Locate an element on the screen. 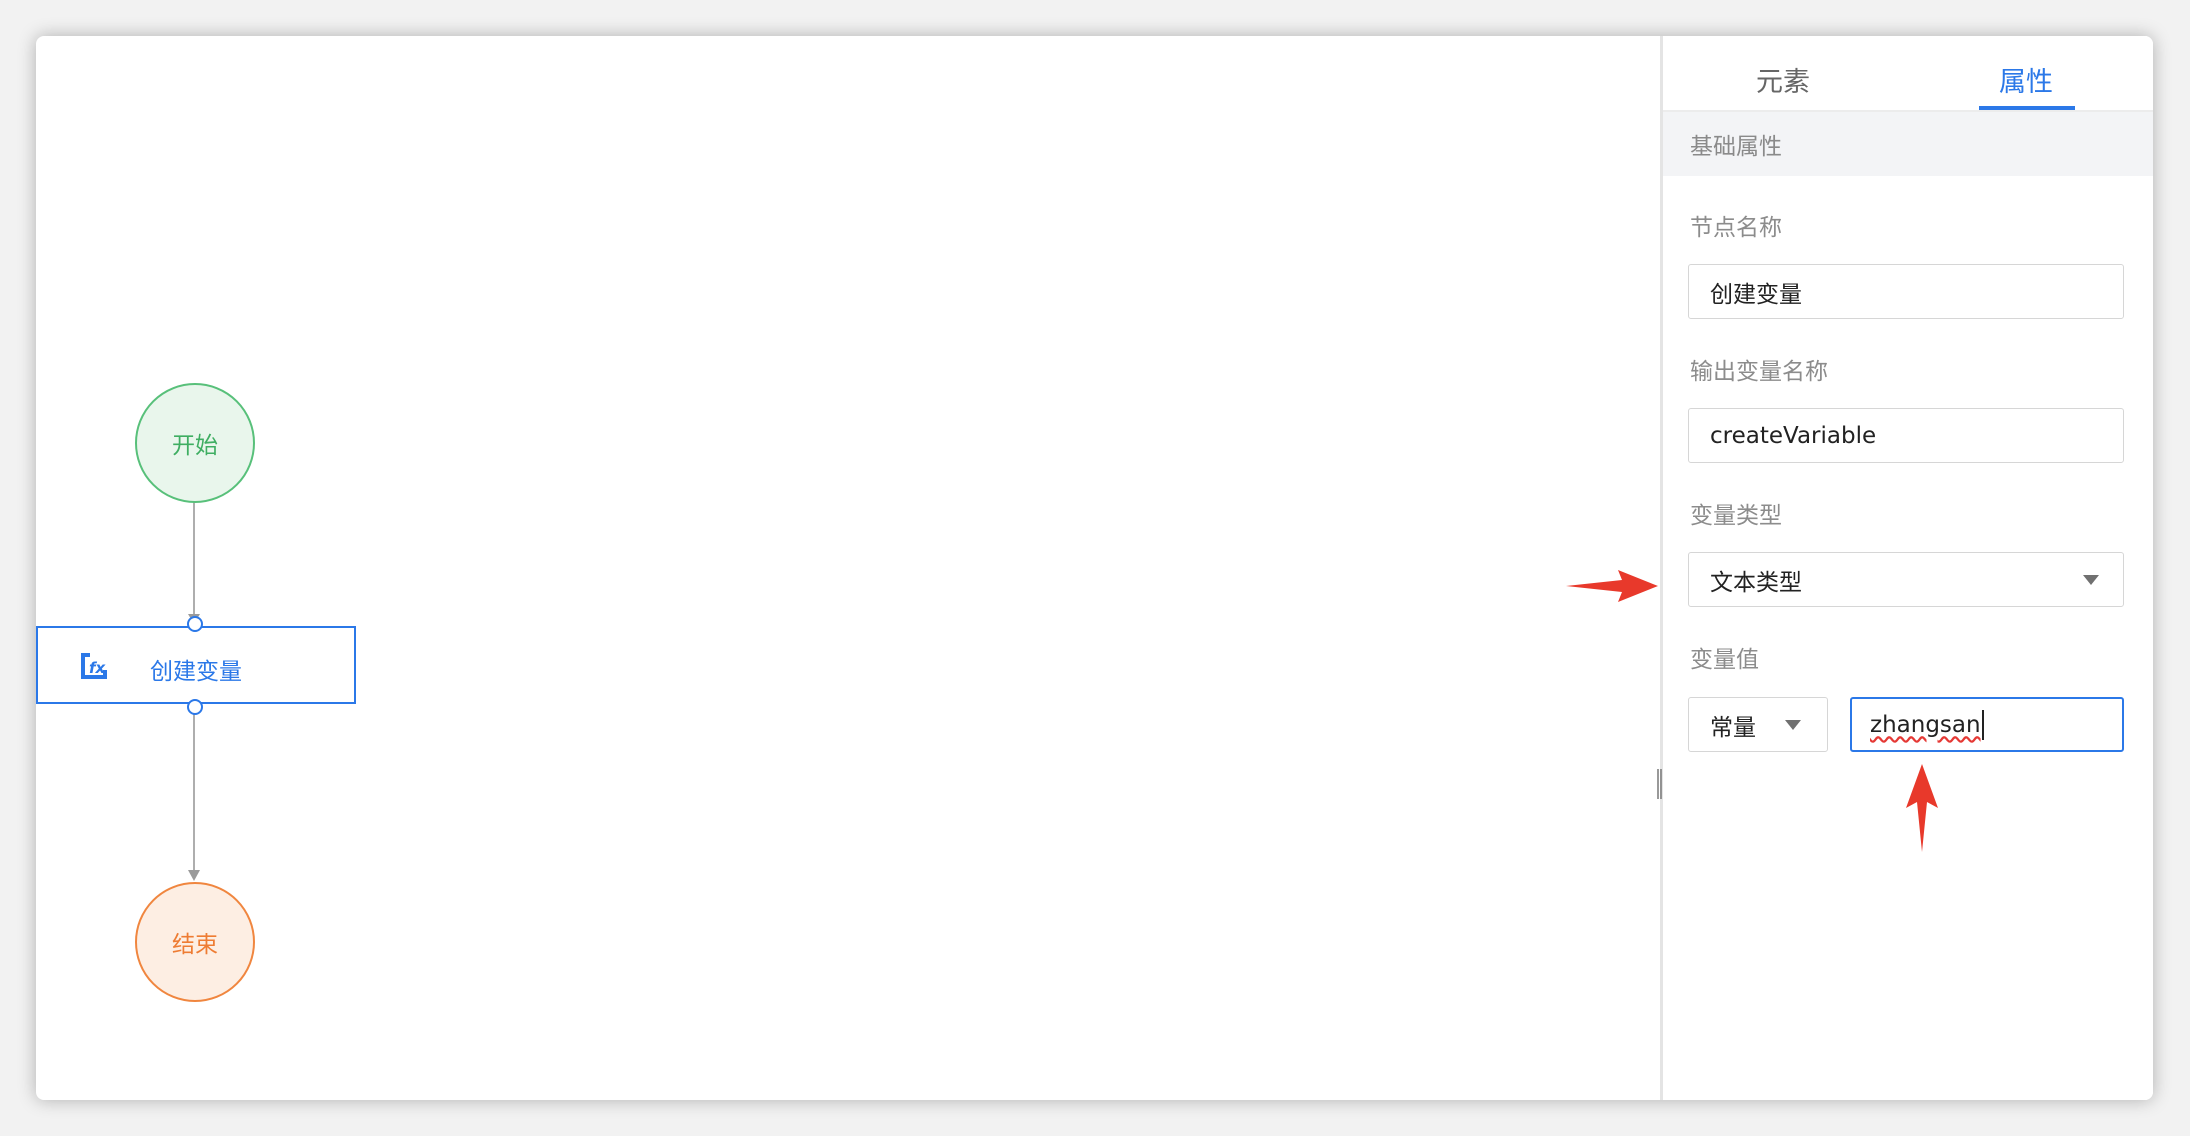 The height and width of the screenshot is (1136, 2190). active-tab-indicator is located at coordinates (2027, 108).